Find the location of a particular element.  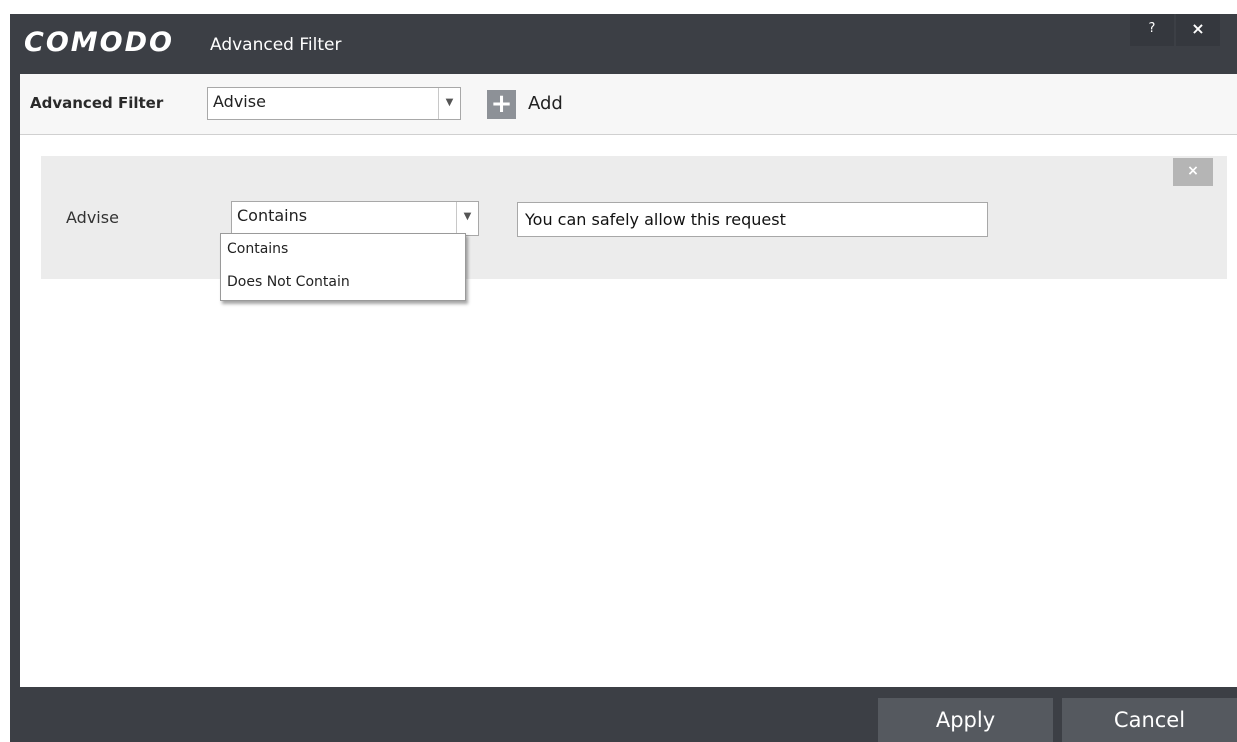

rule-value-input is located at coordinates (752, 219).